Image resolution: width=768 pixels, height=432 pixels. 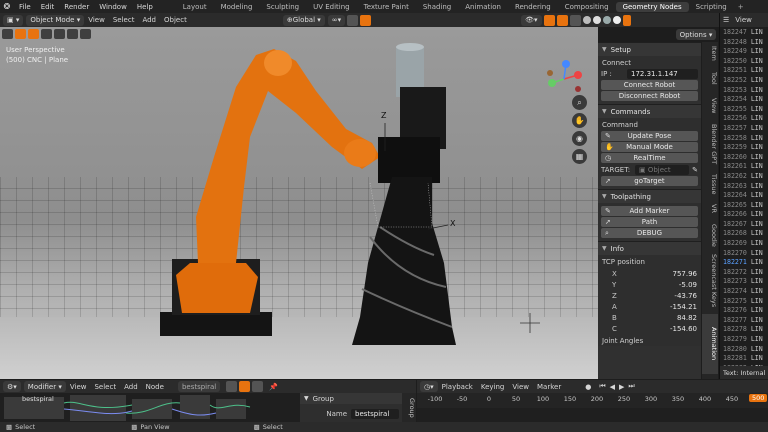 What do you see at coordinates (493, 387) in the screenshot?
I see `timeline-menu-keying: Keying` at bounding box center [493, 387].